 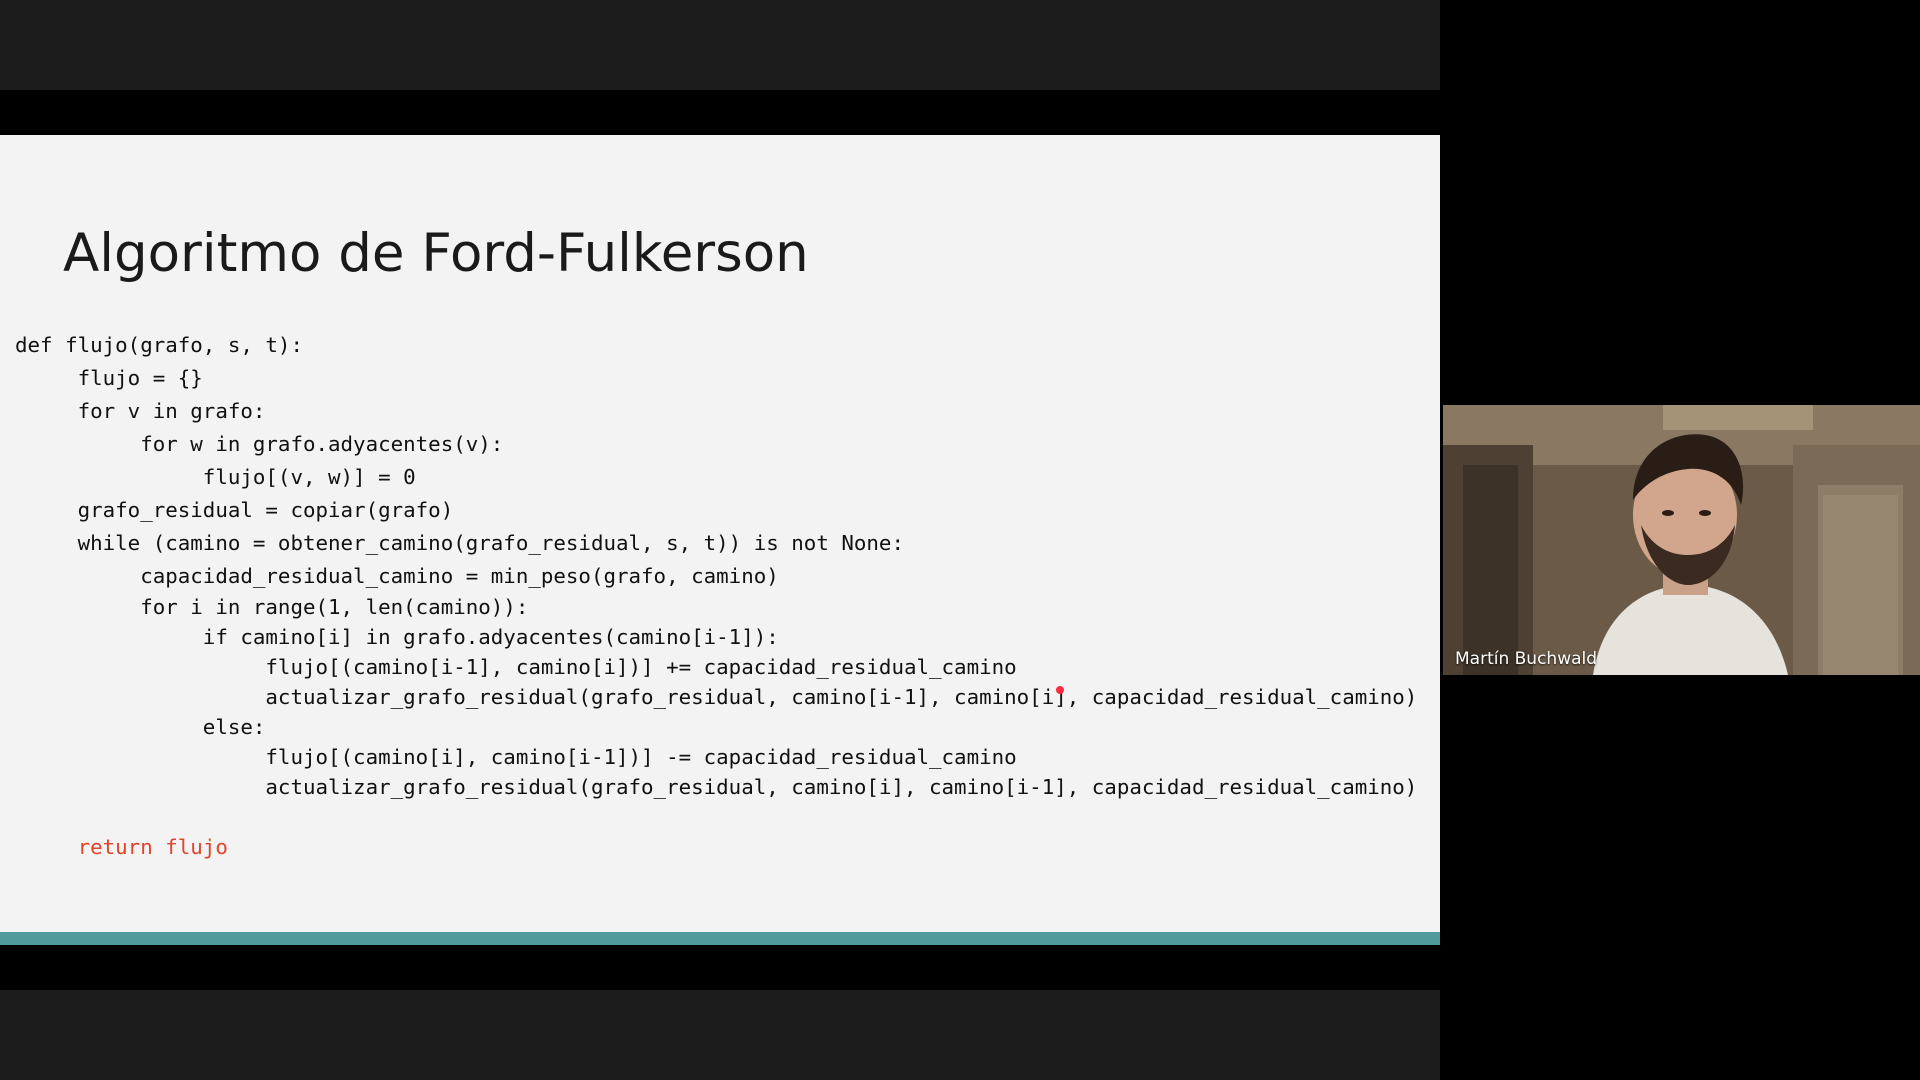 What do you see at coordinates (109, 378) in the screenshot?
I see `code-line: flujo = {}` at bounding box center [109, 378].